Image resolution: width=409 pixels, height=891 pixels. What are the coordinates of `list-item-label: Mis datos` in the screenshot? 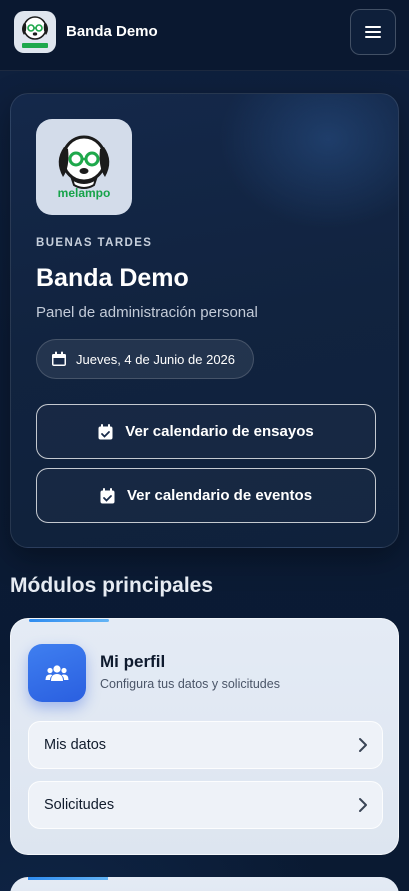 It's located at (75, 745).